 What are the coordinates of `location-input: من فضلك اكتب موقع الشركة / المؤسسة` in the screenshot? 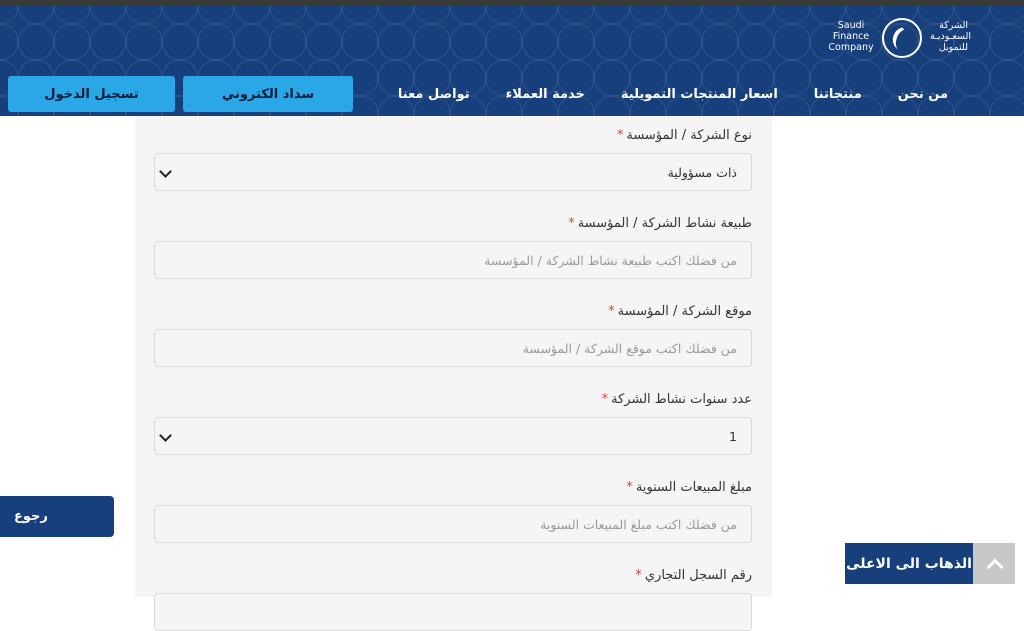 It's located at (453, 348).